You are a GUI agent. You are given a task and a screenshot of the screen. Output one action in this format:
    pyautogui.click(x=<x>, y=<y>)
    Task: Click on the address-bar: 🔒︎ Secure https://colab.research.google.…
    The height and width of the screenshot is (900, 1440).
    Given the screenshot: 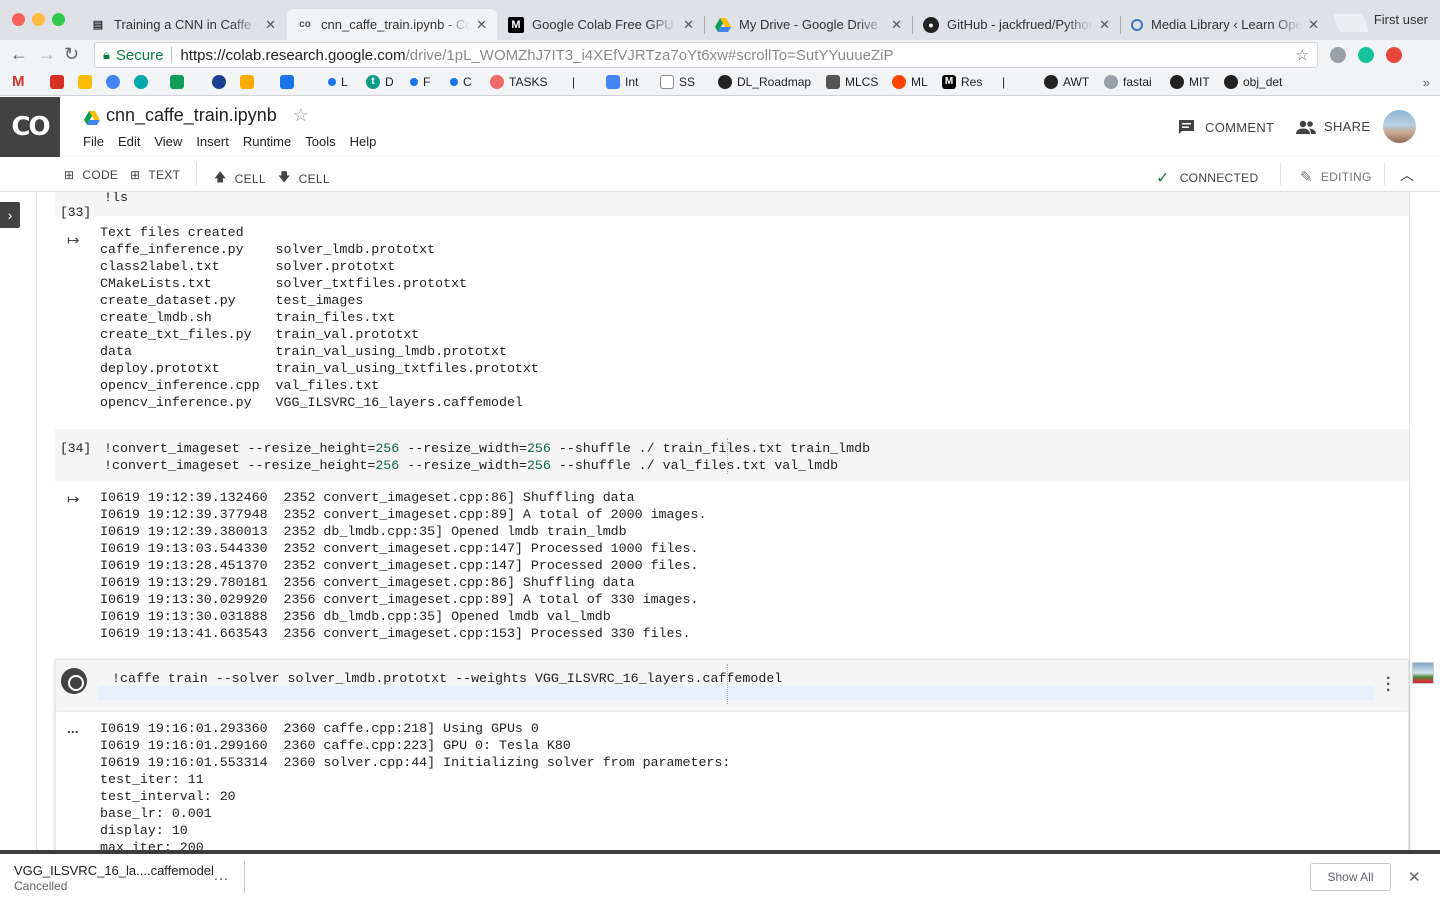 What is the action you would take?
    pyautogui.click(x=706, y=55)
    